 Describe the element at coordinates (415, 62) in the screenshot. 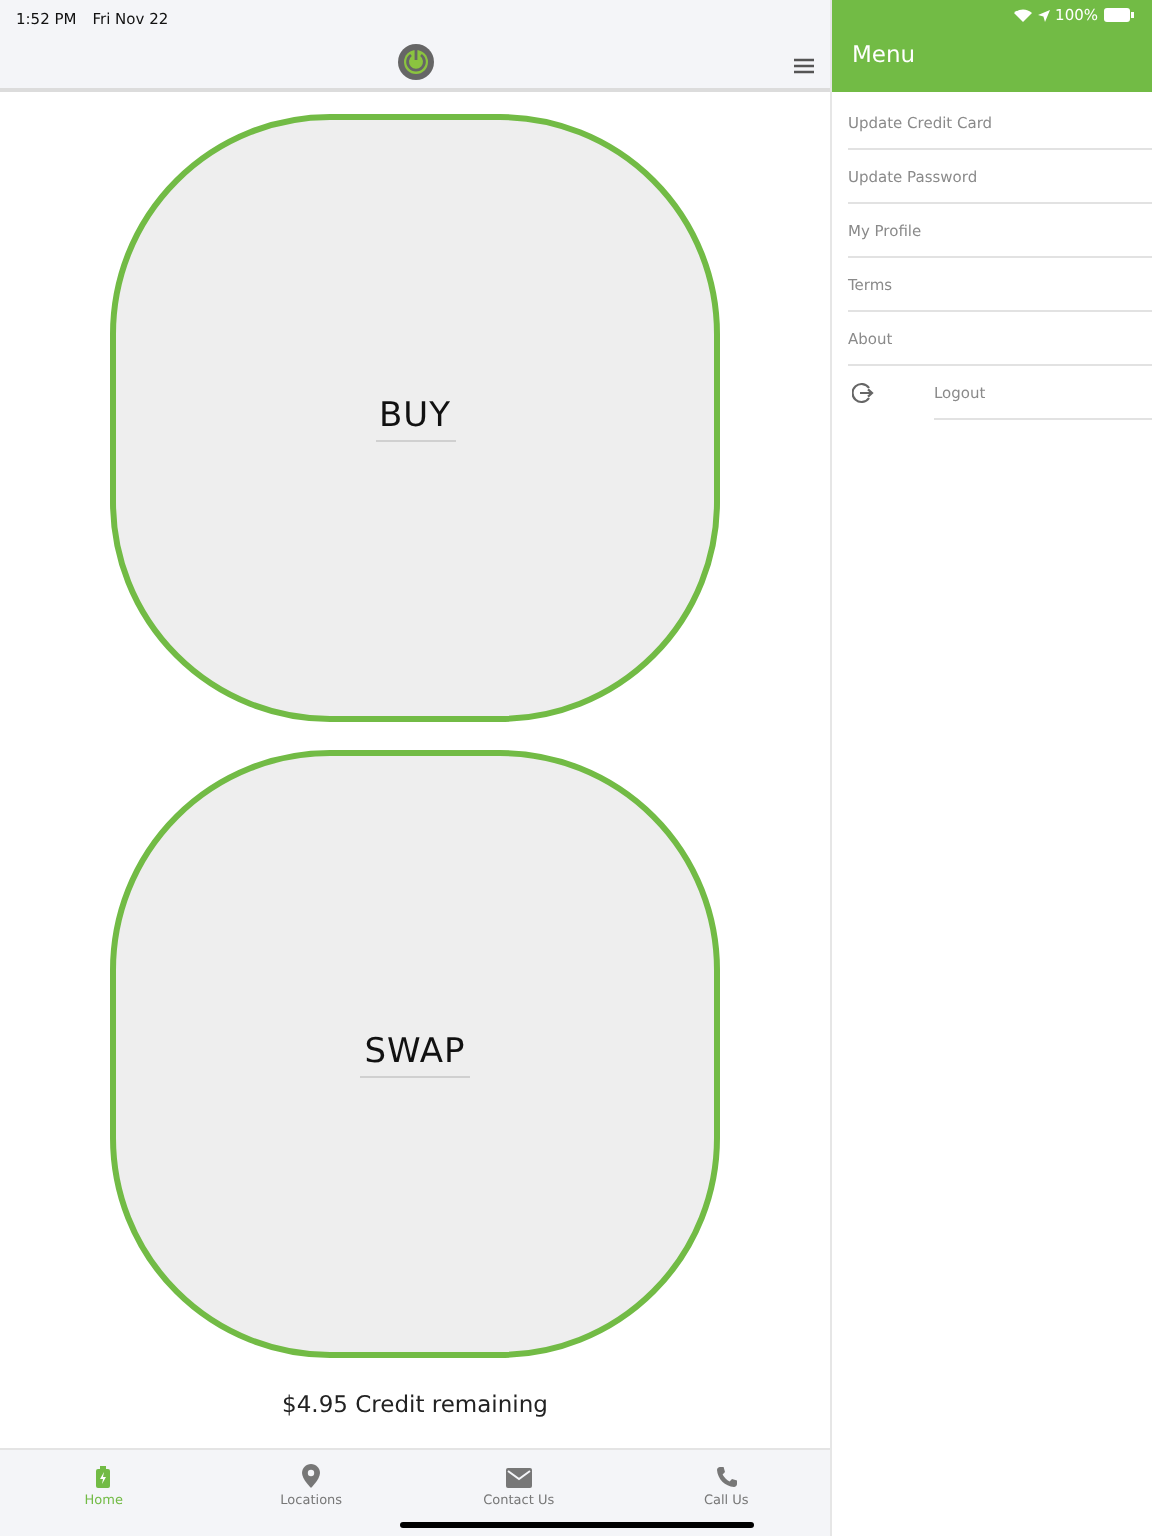

I see `power-logo-icon` at that location.